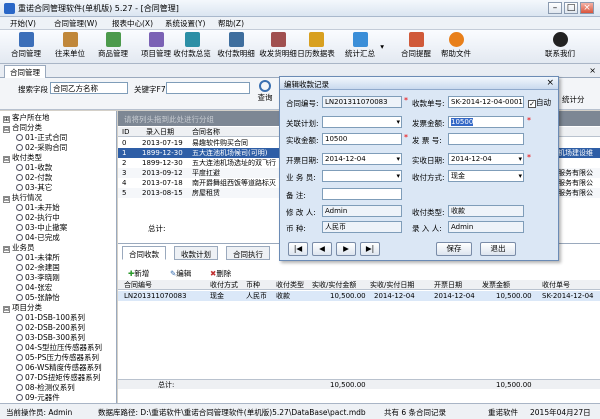  What do you see at coordinates (253, 285) in the screenshot?
I see `col-currency: 币种` at bounding box center [253, 285].